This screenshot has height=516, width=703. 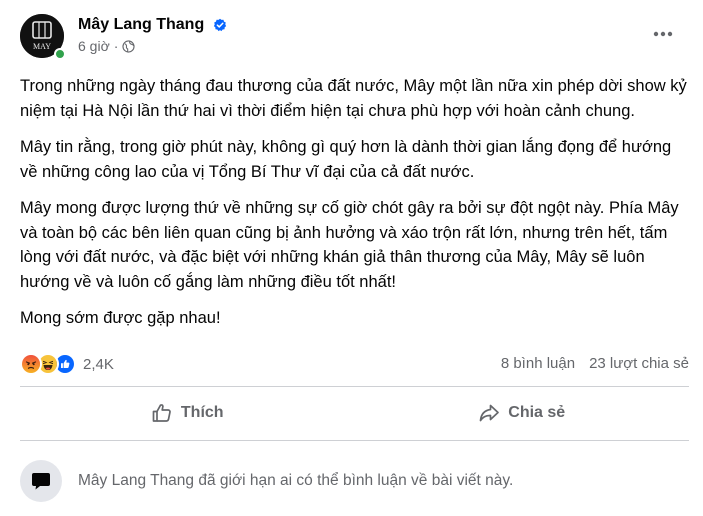 What do you see at coordinates (31, 364) in the screenshot?
I see `angry-icon` at bounding box center [31, 364].